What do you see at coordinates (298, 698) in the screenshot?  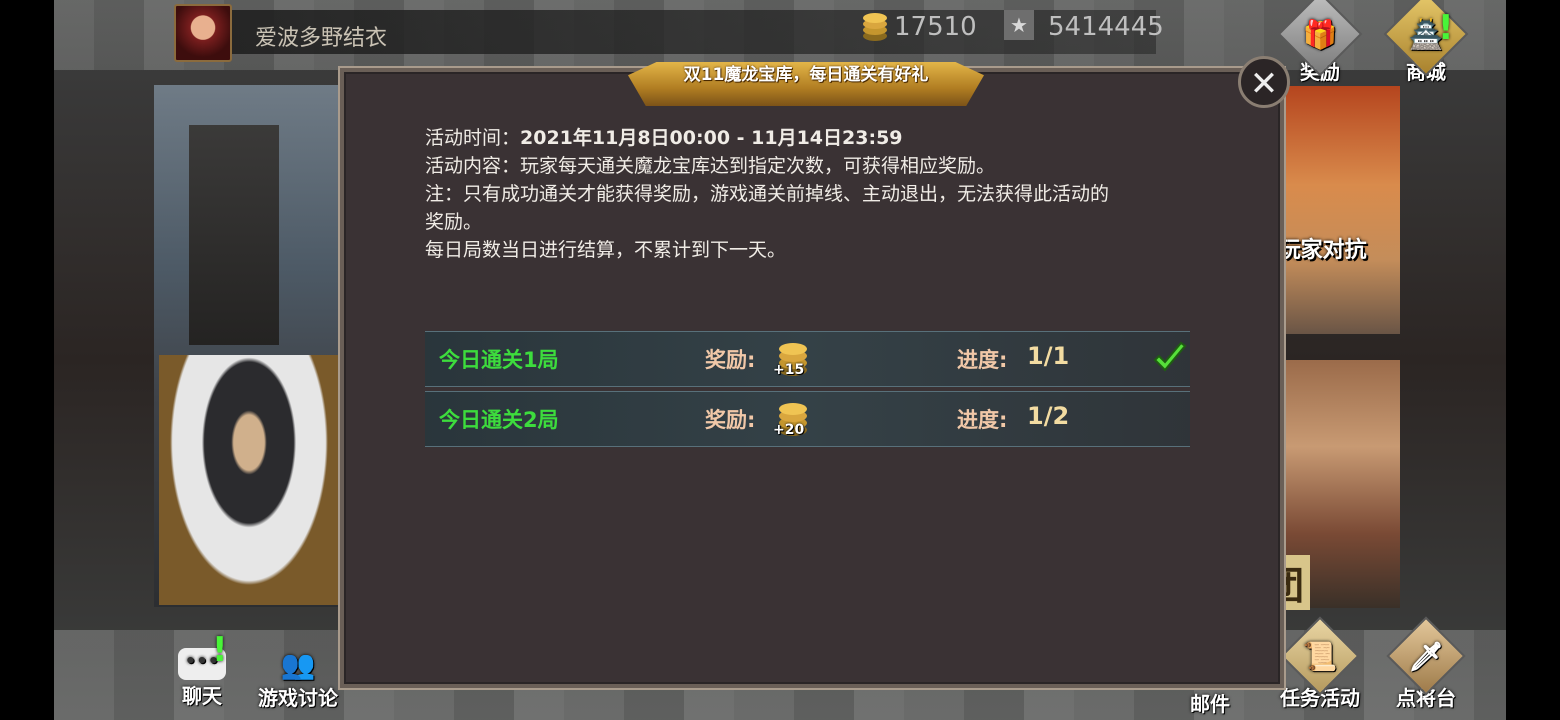 I see `discussion-label: 游戏讨论` at bounding box center [298, 698].